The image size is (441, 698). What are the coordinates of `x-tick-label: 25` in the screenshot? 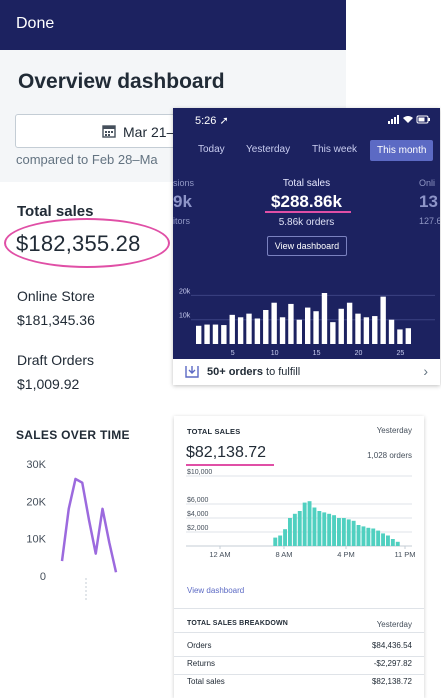 It's located at (401, 353).